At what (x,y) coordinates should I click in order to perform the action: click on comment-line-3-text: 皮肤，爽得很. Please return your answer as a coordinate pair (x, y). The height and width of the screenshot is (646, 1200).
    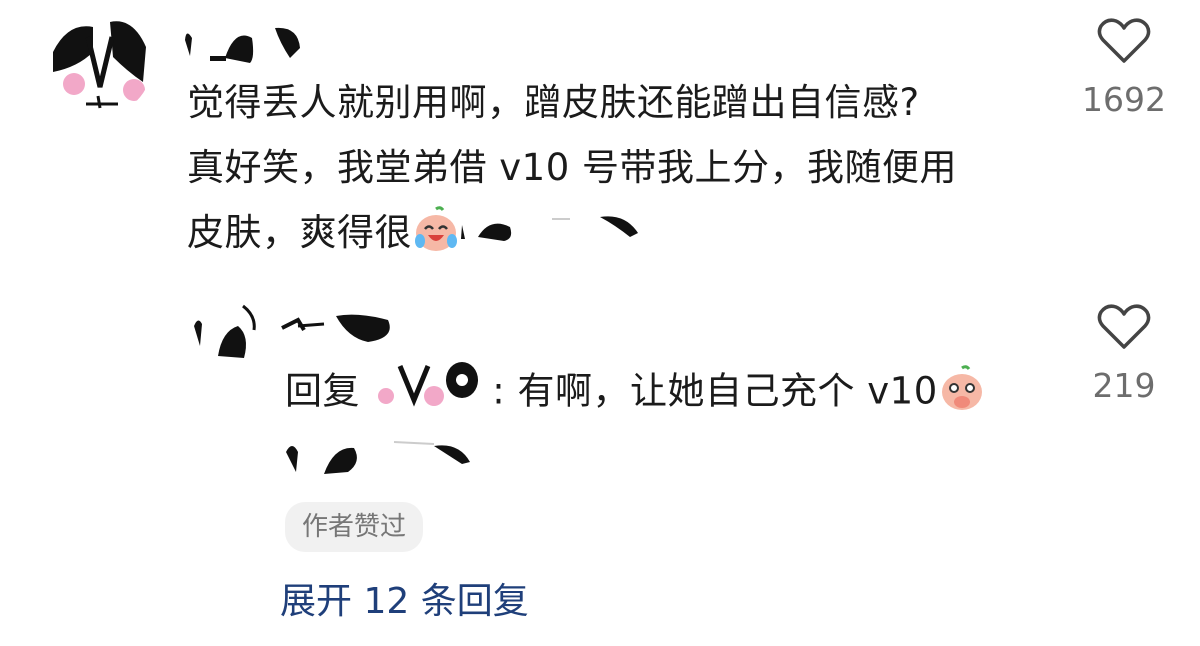
    Looking at the image, I should click on (299, 232).